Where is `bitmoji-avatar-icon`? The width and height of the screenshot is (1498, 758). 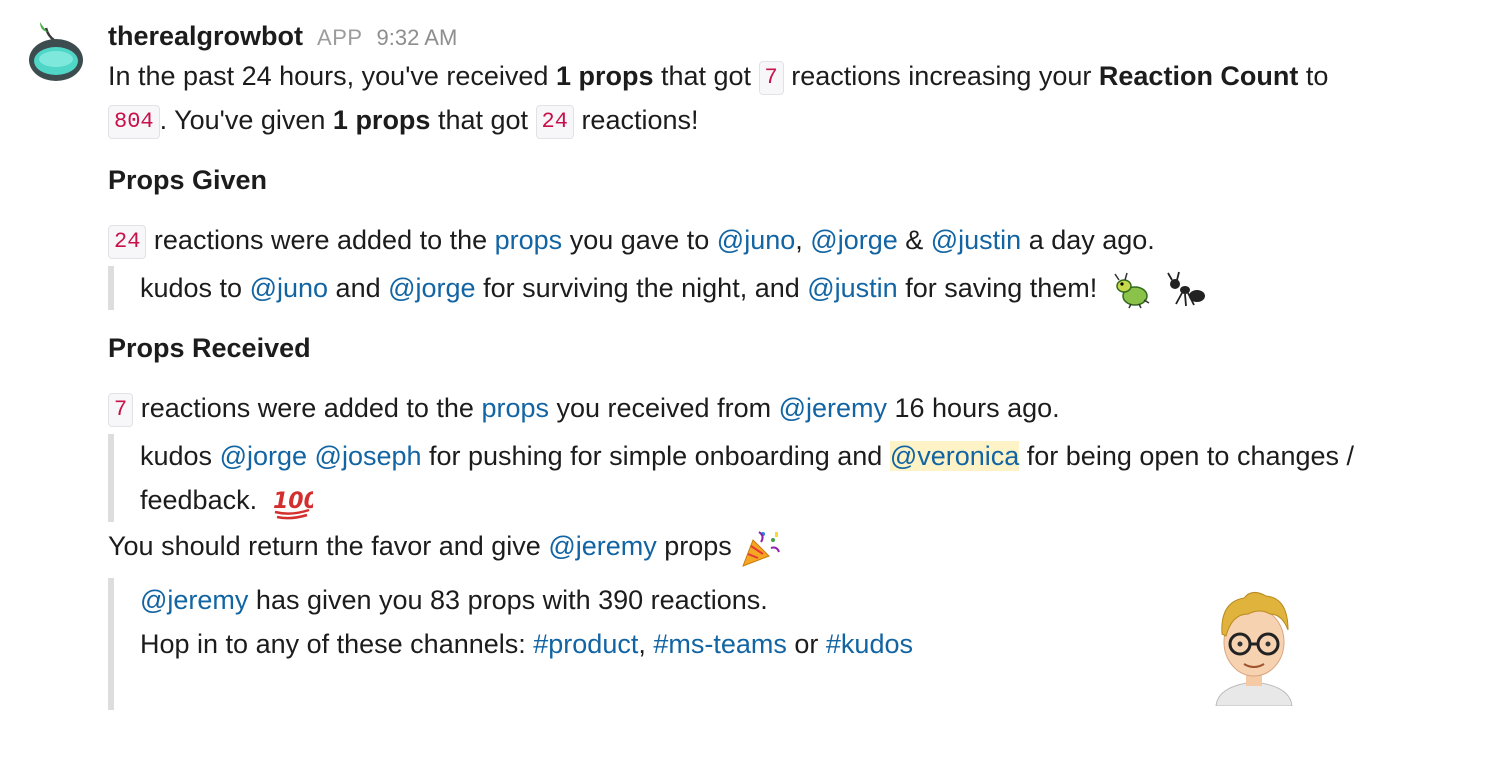
bitmoji-avatar-icon is located at coordinates (1254, 645).